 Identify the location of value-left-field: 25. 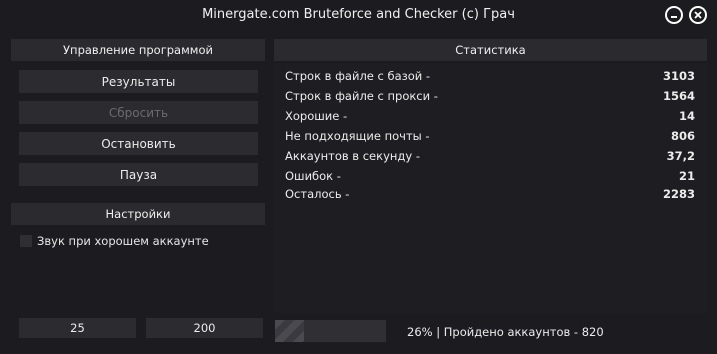
(77, 328).